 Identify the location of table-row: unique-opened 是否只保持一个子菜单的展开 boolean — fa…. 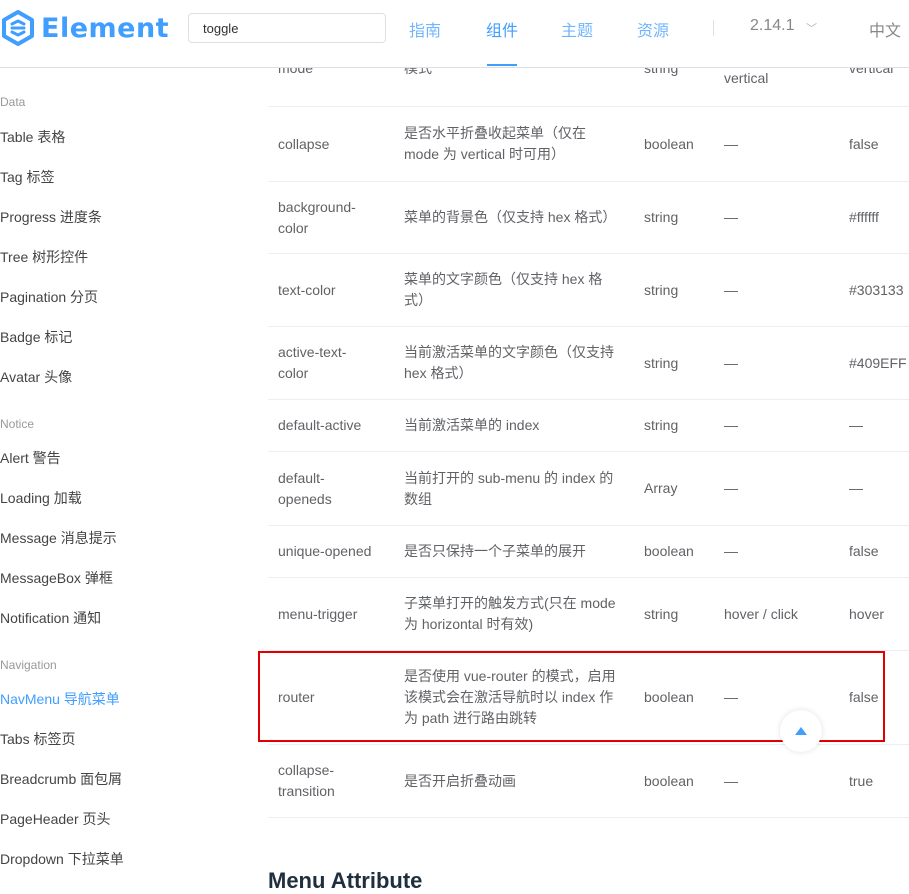
(588, 552).